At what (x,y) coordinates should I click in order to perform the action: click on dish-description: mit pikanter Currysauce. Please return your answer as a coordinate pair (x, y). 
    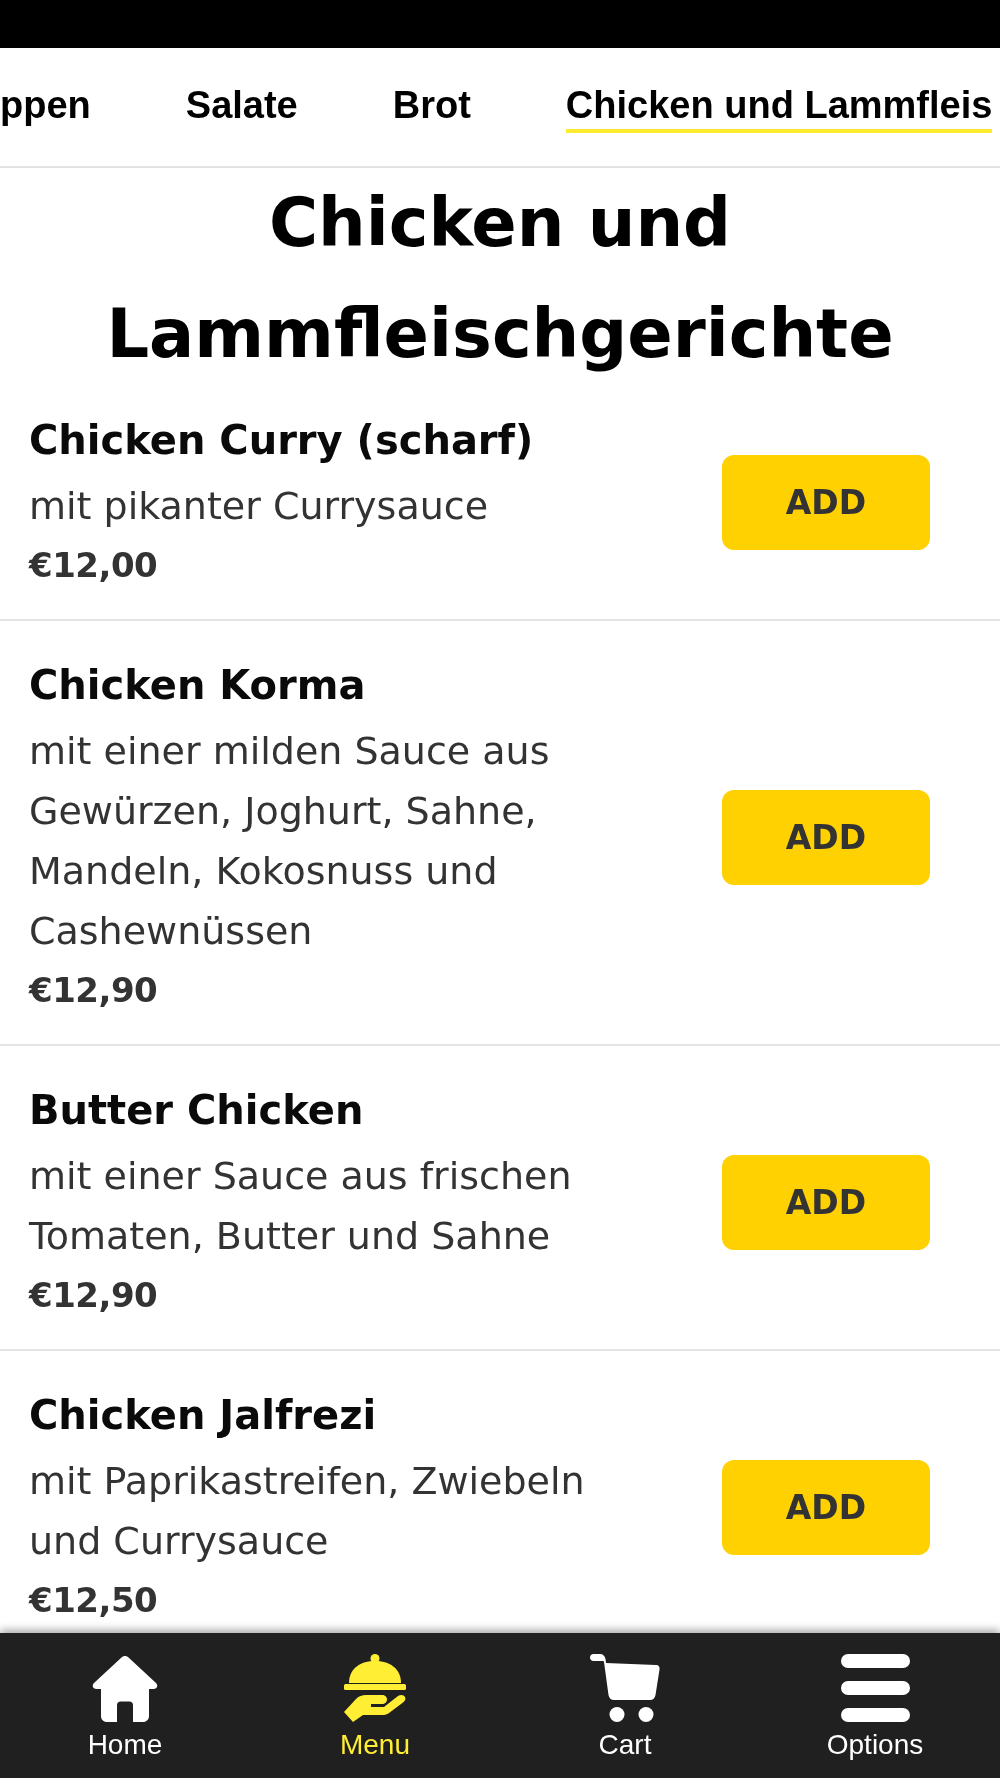
    Looking at the image, I should click on (259, 506).